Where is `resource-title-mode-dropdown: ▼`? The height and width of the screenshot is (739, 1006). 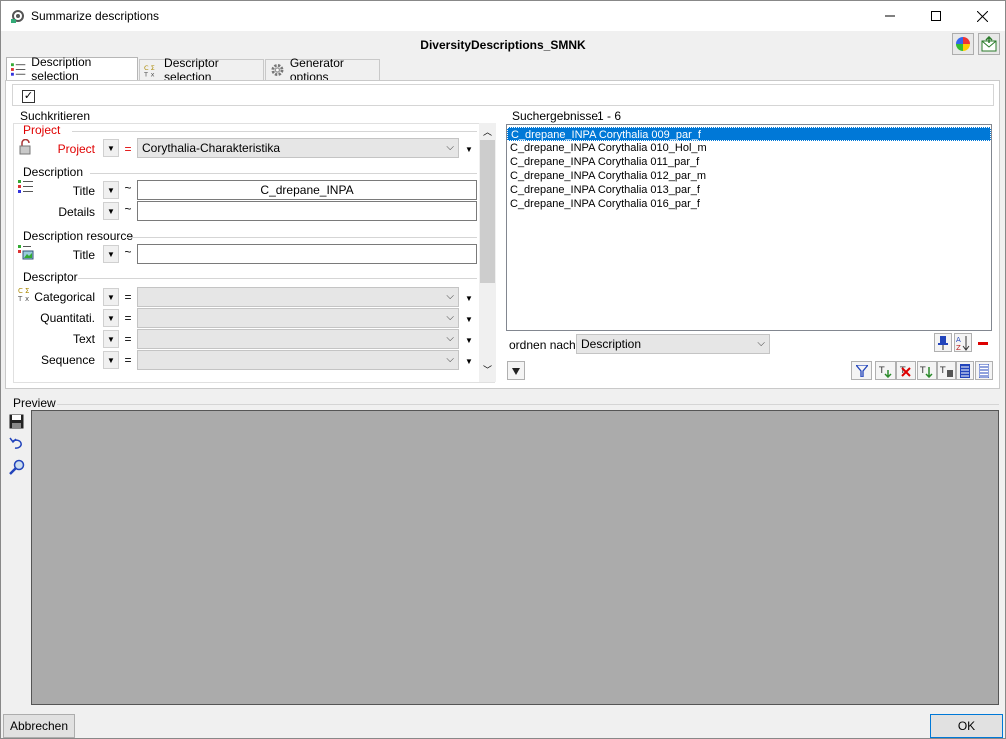 resource-title-mode-dropdown: ▼ is located at coordinates (111, 254).